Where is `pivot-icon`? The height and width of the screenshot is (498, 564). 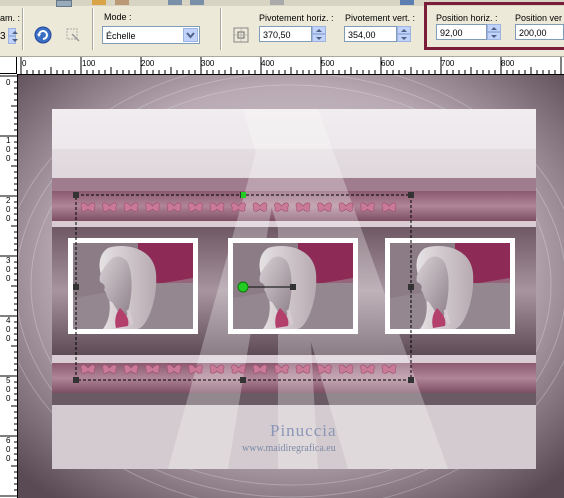 pivot-icon is located at coordinates (241, 35).